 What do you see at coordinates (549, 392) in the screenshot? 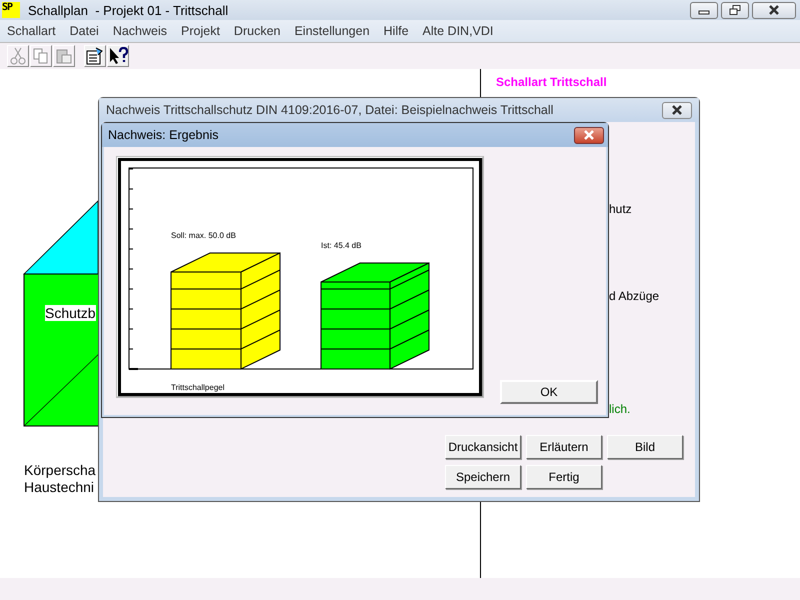
I see `ok-button: OK` at bounding box center [549, 392].